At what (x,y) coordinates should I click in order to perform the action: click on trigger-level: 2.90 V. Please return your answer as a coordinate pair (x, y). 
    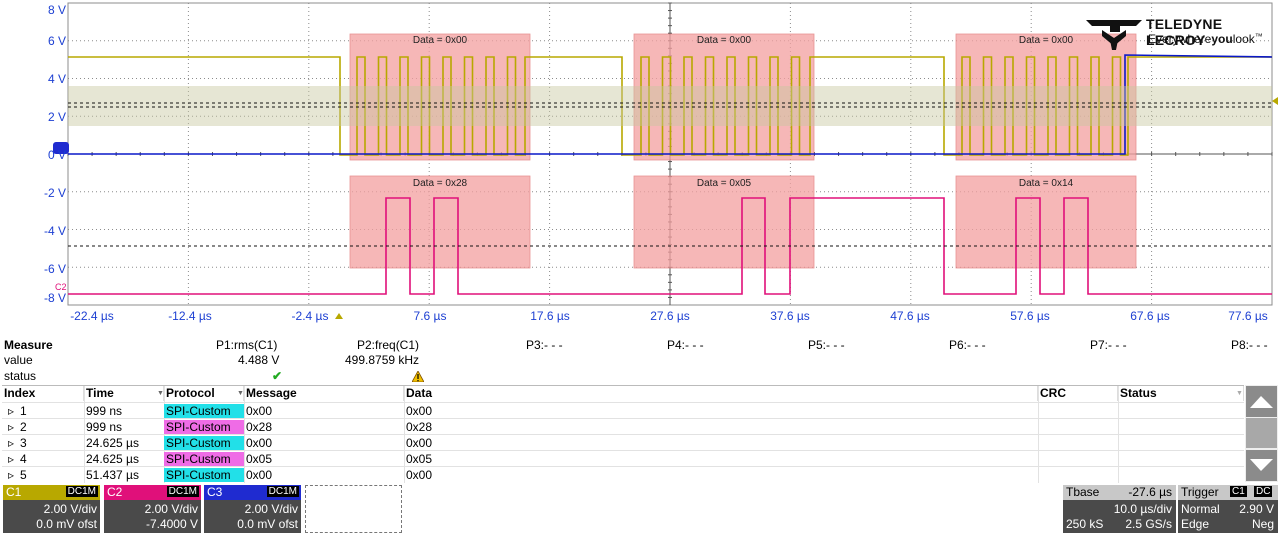
    Looking at the image, I should click on (1256, 509).